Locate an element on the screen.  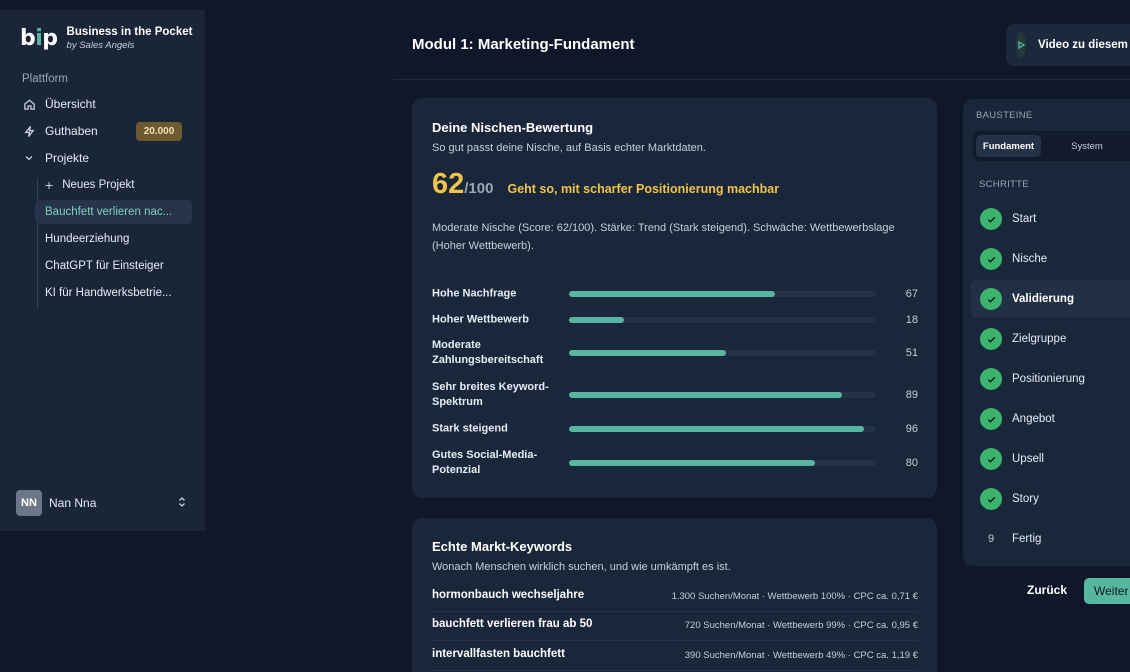
sidebar-section-label: Plattform is located at coordinates (45, 79).